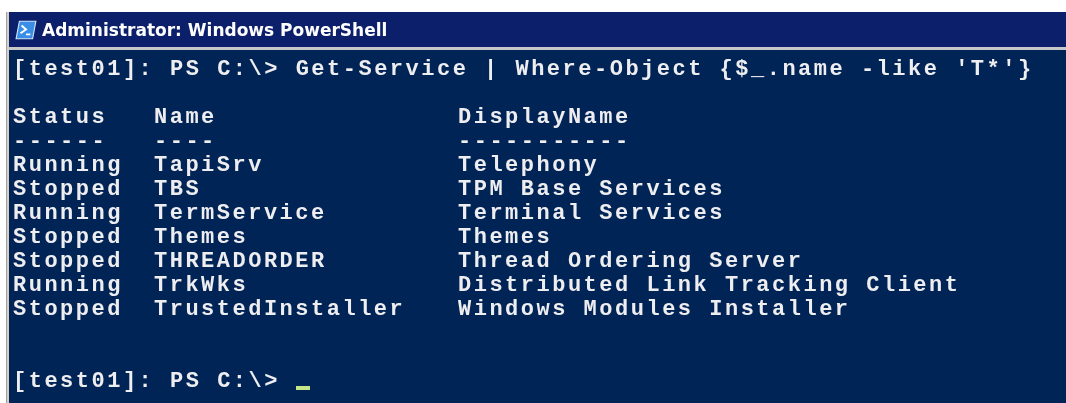 The height and width of the screenshot is (403, 1066). What do you see at coordinates (185, 117) in the screenshot?
I see `column-header: Name` at bounding box center [185, 117].